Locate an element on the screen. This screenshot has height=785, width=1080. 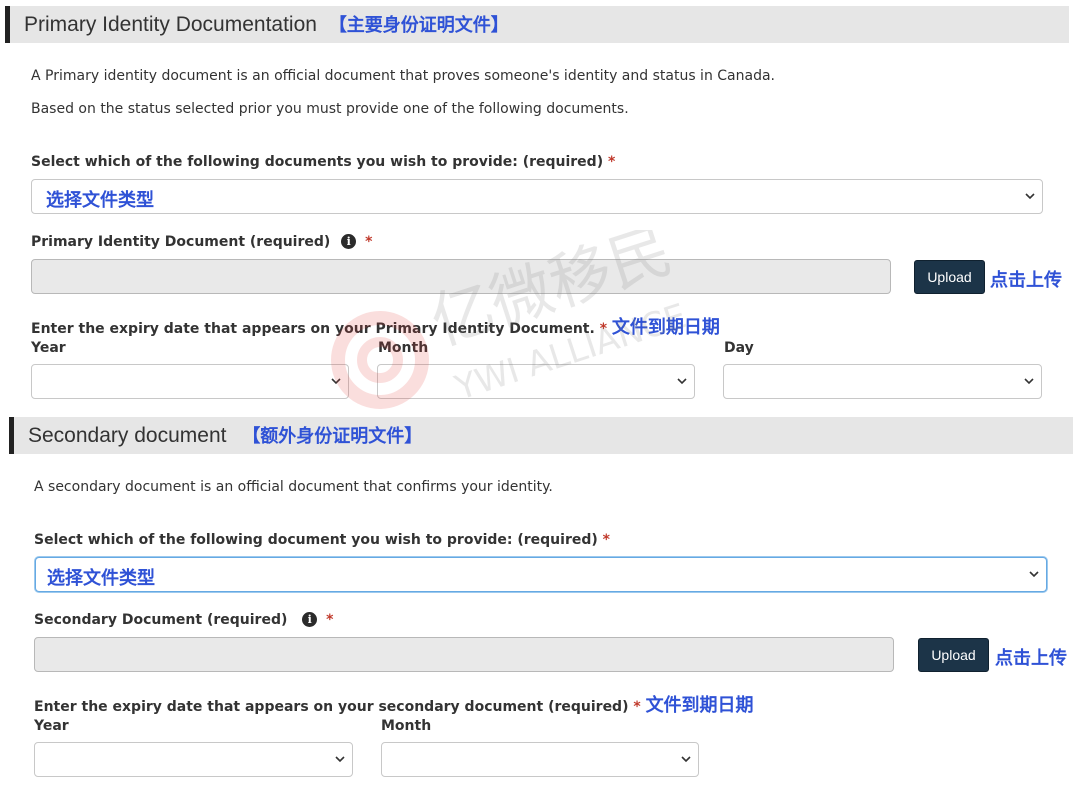
secondary-year-label: Year is located at coordinates (51, 726).